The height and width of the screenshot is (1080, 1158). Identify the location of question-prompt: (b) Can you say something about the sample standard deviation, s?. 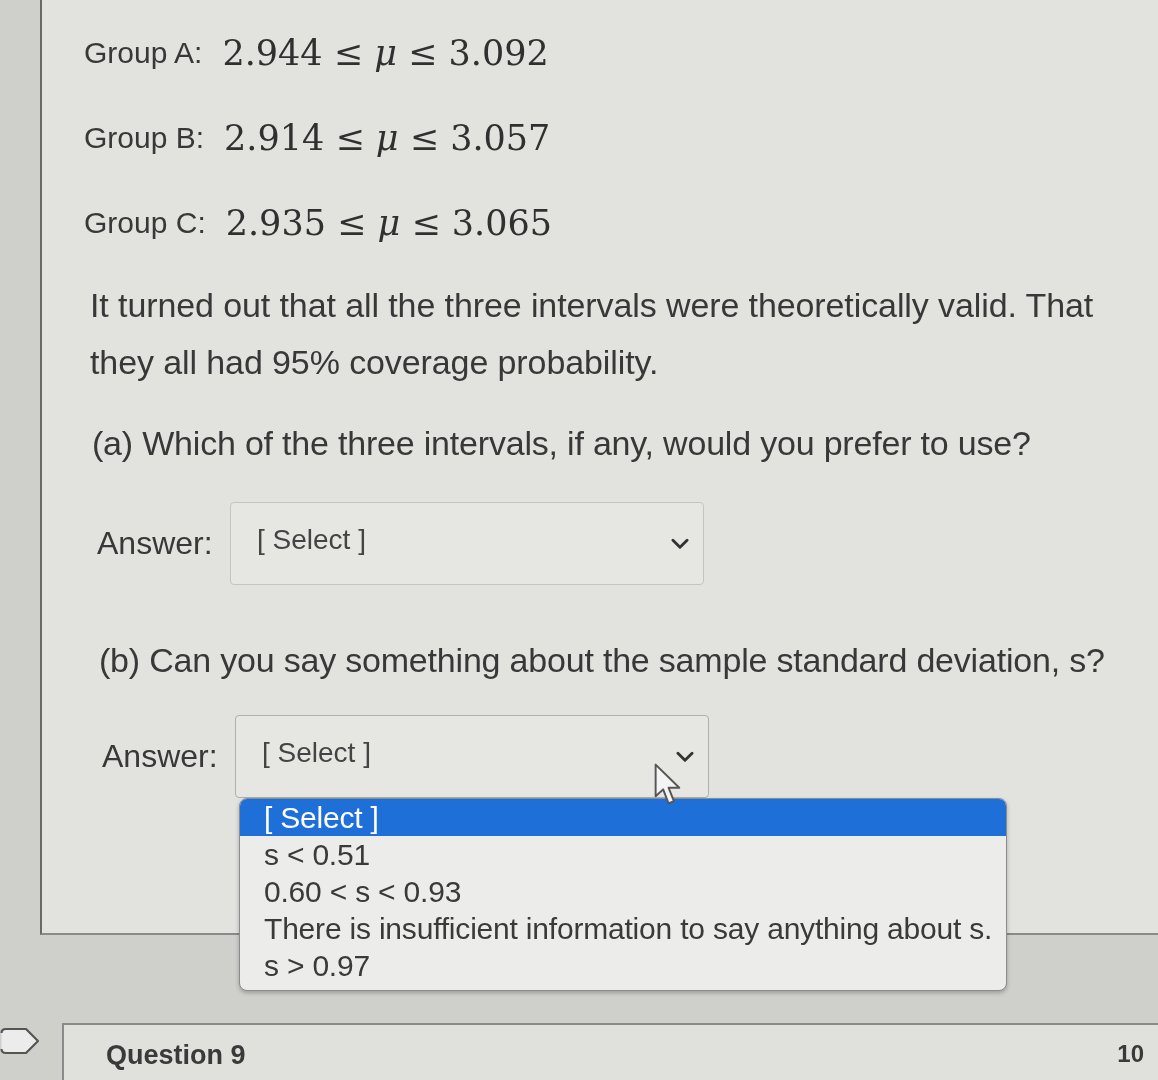
(602, 660).